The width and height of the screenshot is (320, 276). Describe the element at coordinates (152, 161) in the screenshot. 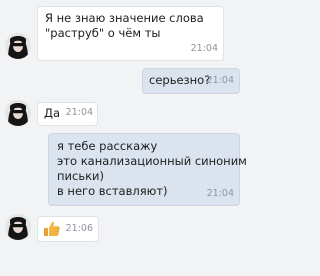

I see `message-text-line: это канализационный синоним` at that location.